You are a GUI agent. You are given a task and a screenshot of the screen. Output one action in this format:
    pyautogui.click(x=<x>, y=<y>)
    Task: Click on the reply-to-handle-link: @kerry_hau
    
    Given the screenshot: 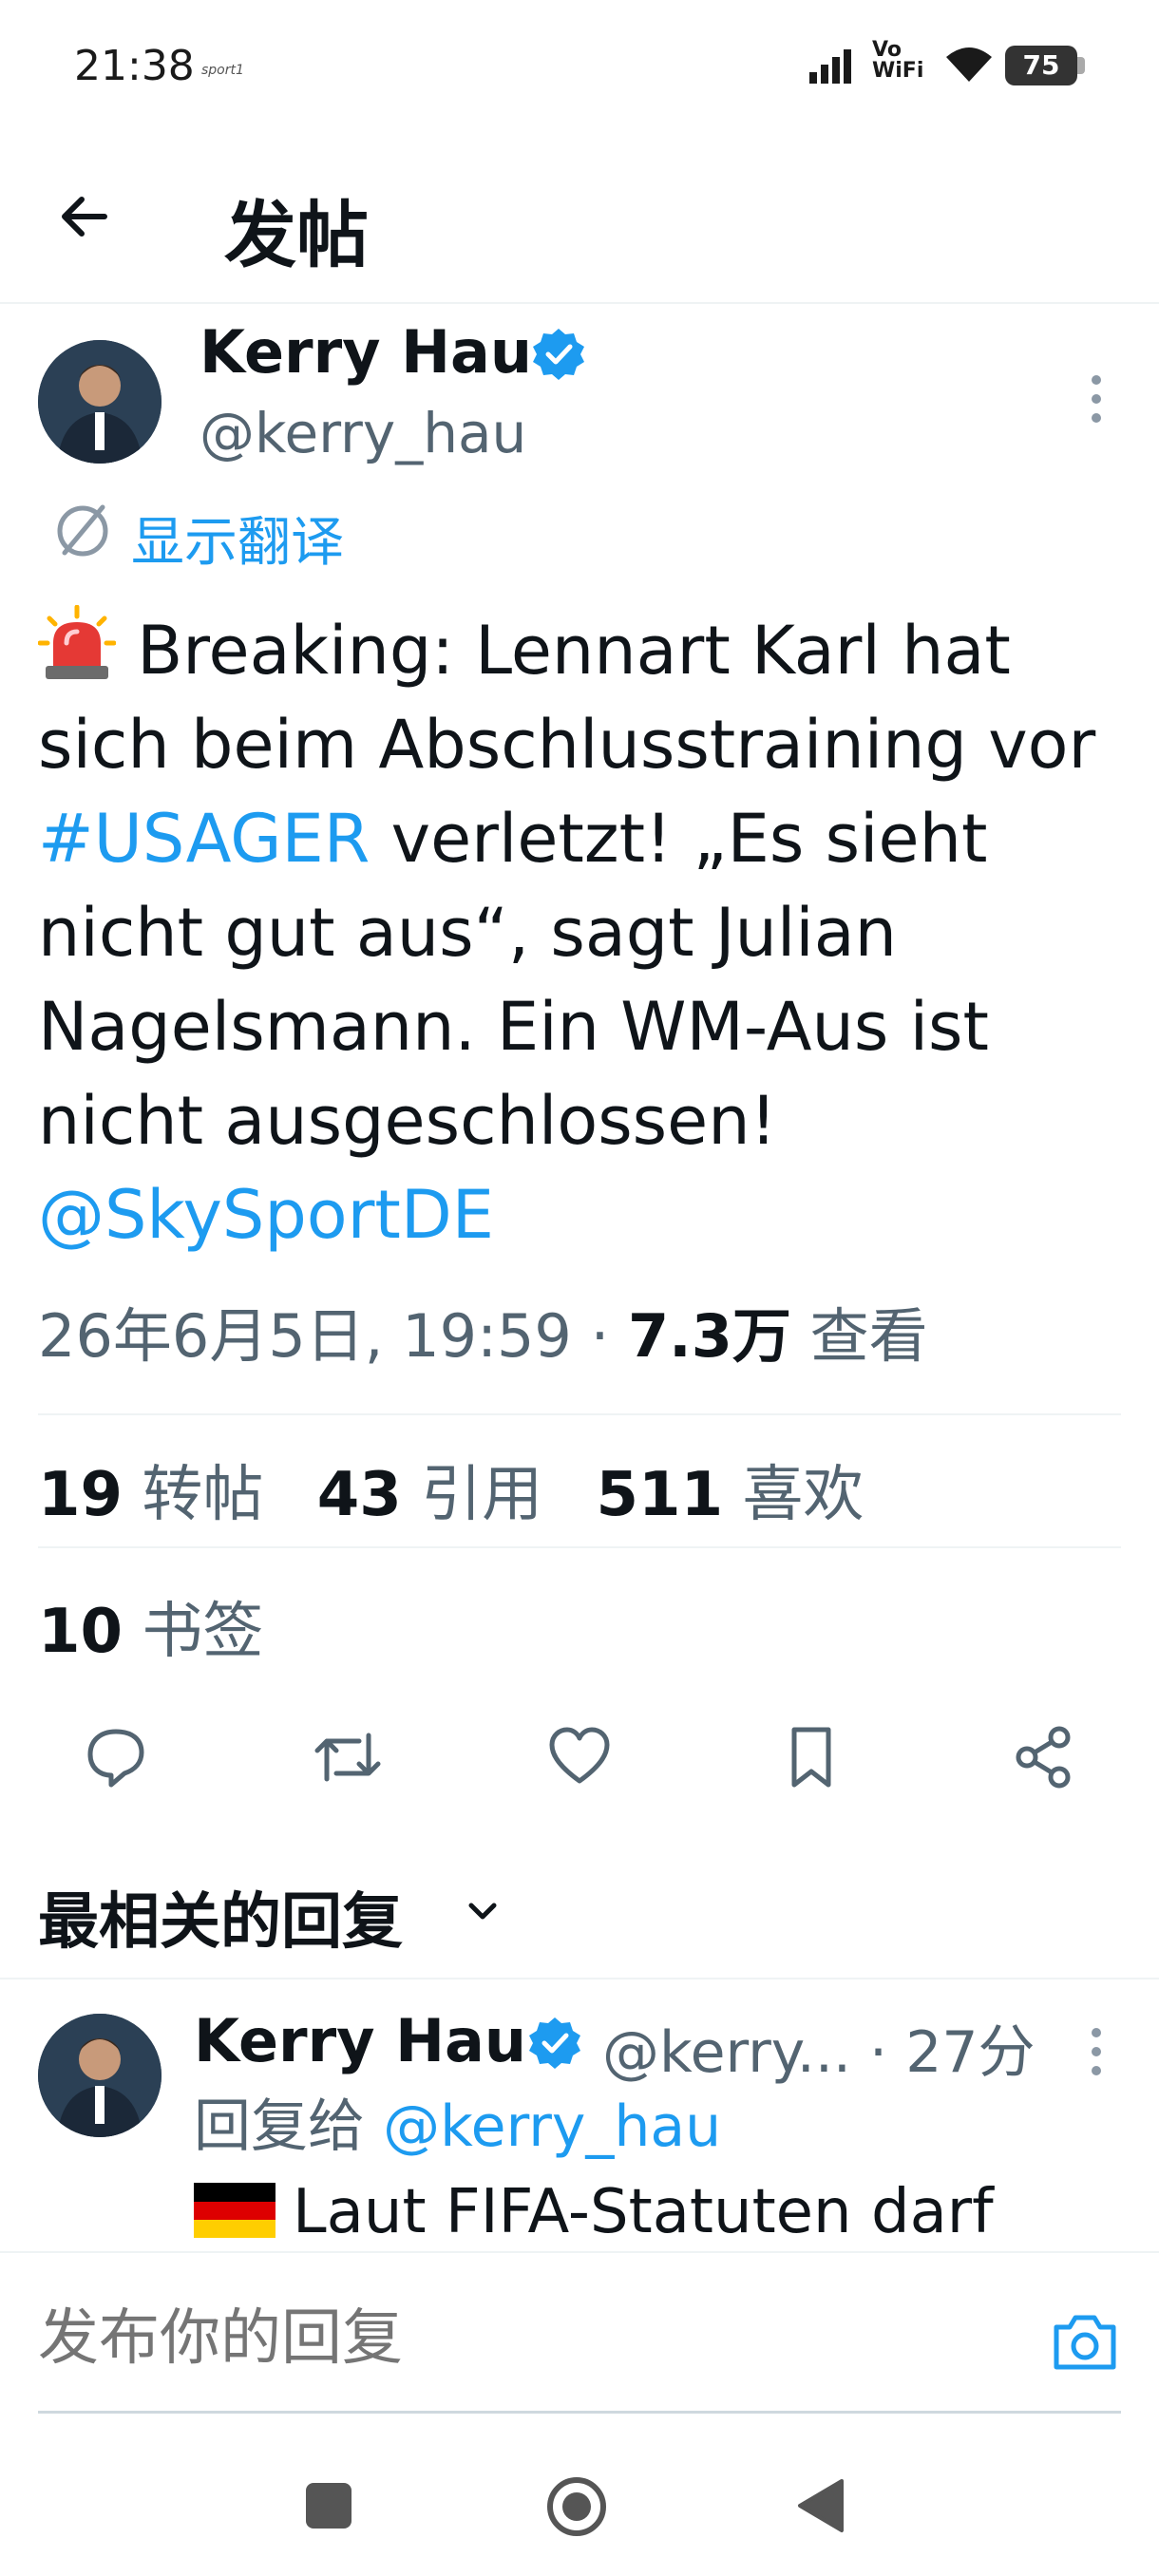 What is the action you would take?
    pyautogui.click(x=552, y=2126)
    